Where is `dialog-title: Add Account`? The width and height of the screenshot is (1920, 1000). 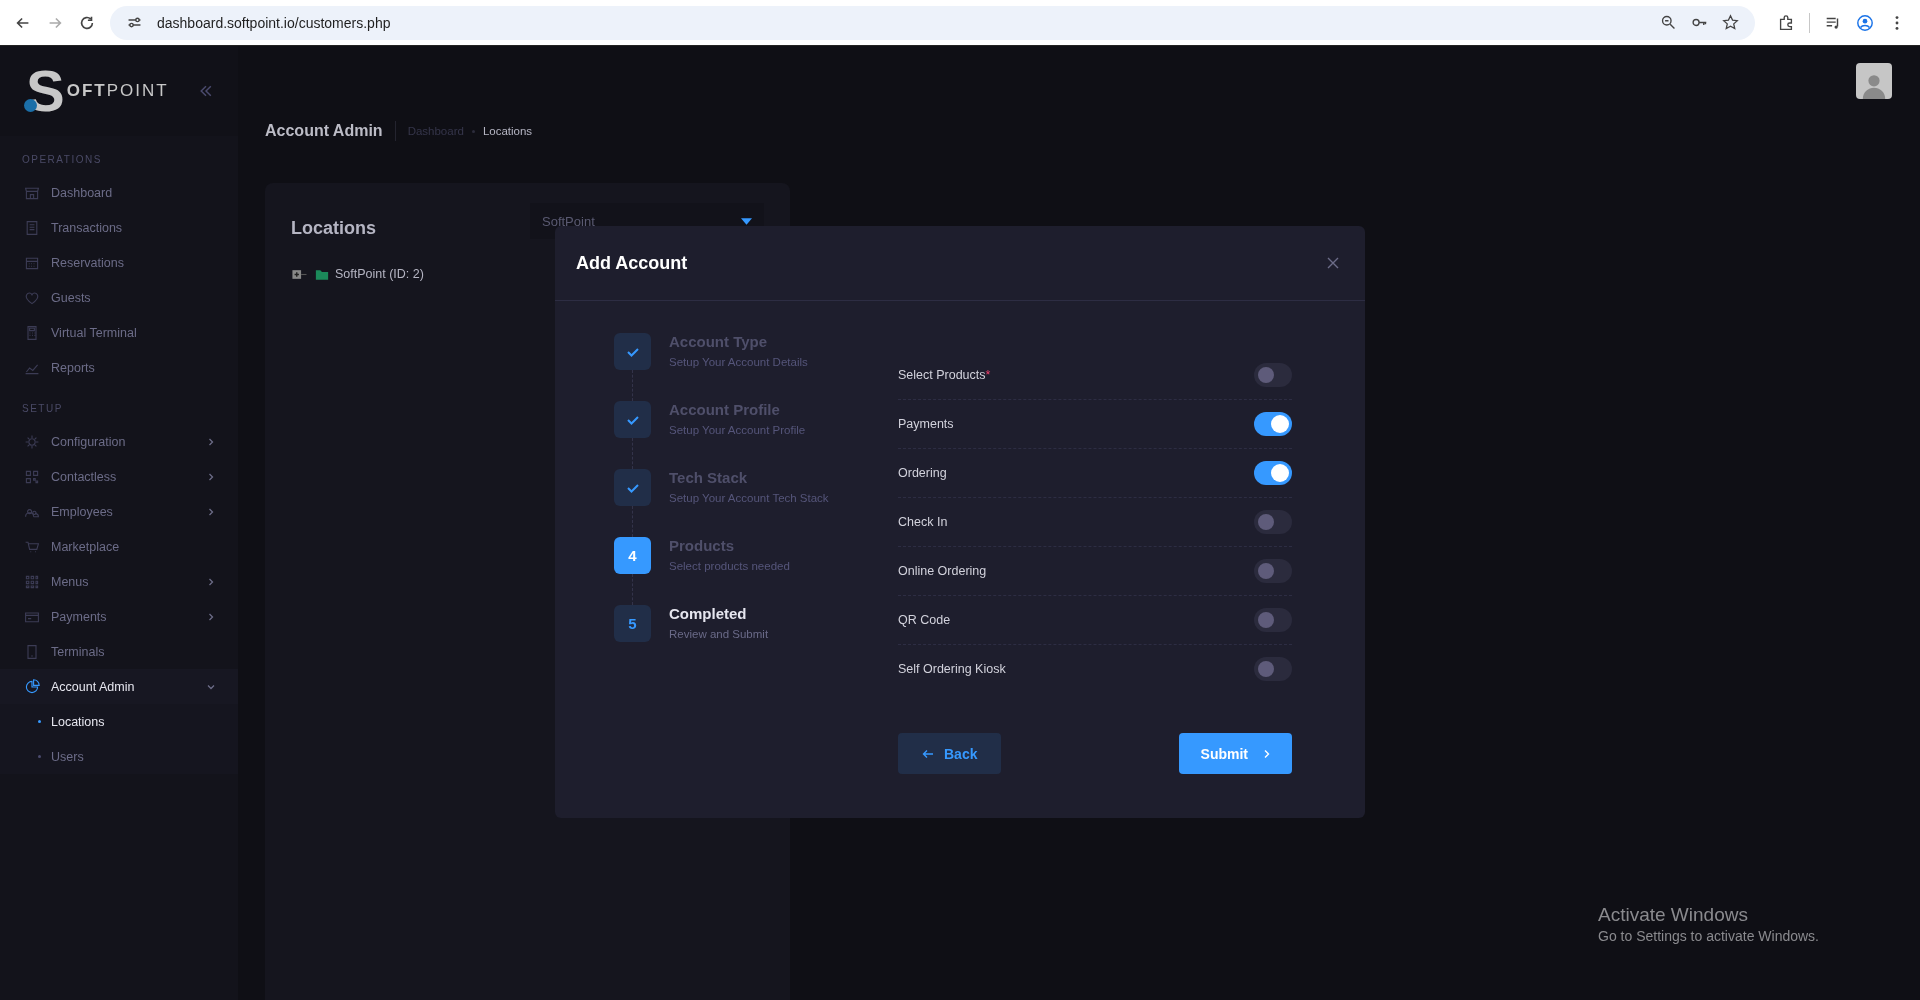 dialog-title: Add Account is located at coordinates (632, 263).